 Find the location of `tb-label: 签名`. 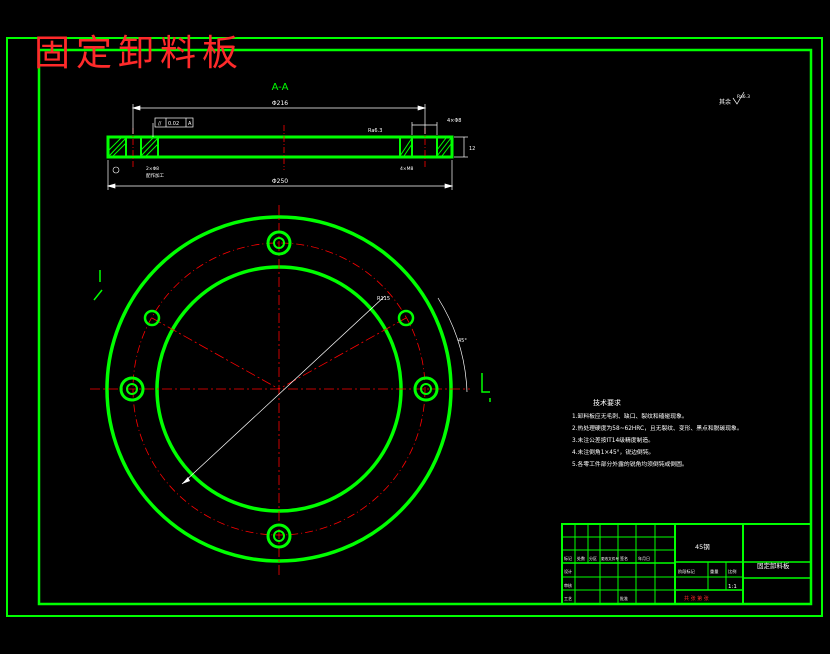

tb-label: 签名 is located at coordinates (624, 558).